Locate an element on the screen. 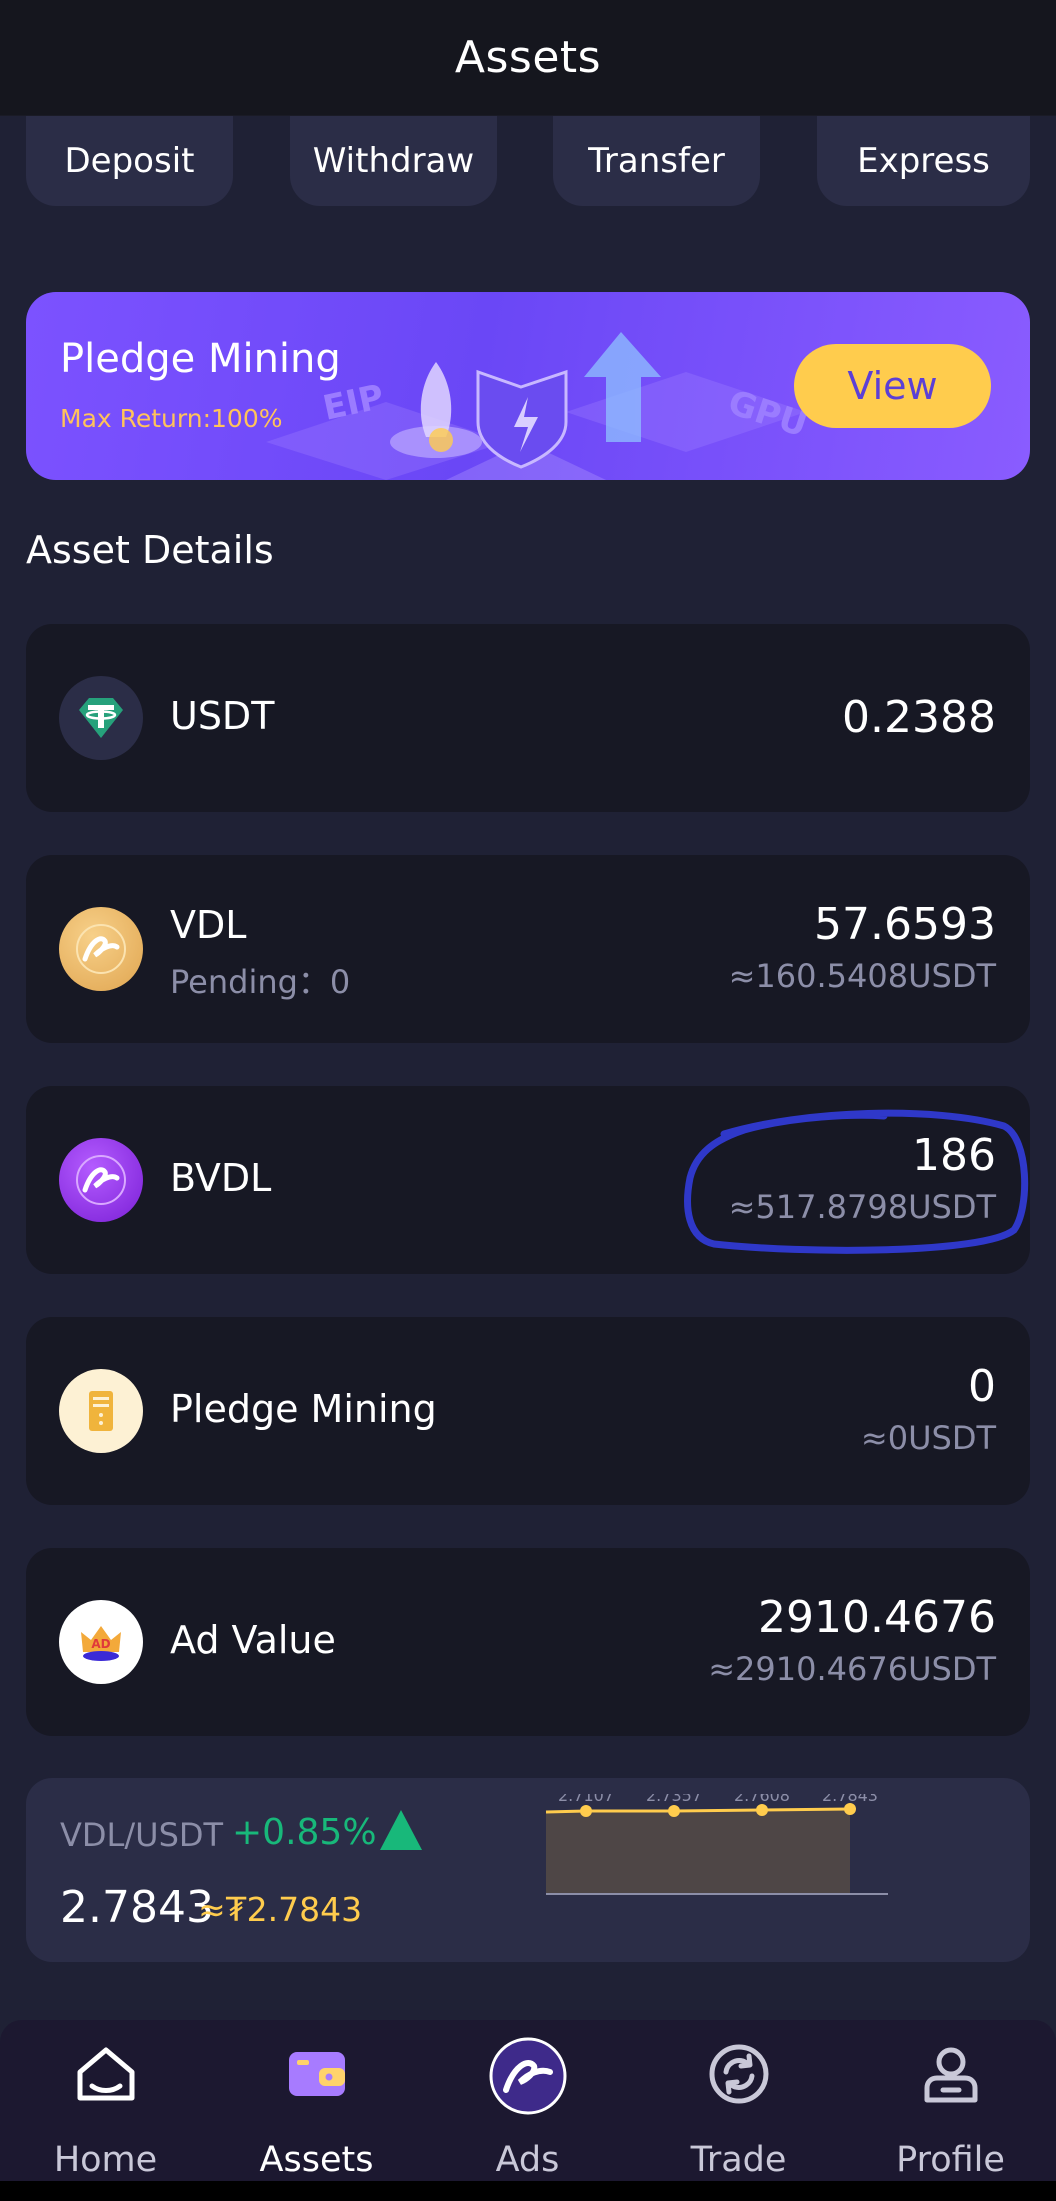  pending-amount: Pending：0 is located at coordinates (260, 982).